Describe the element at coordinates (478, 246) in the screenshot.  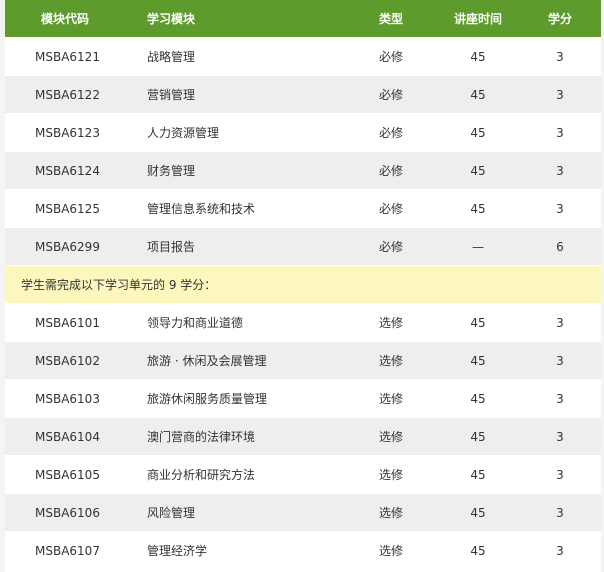
I see `lecture-hours: —` at that location.